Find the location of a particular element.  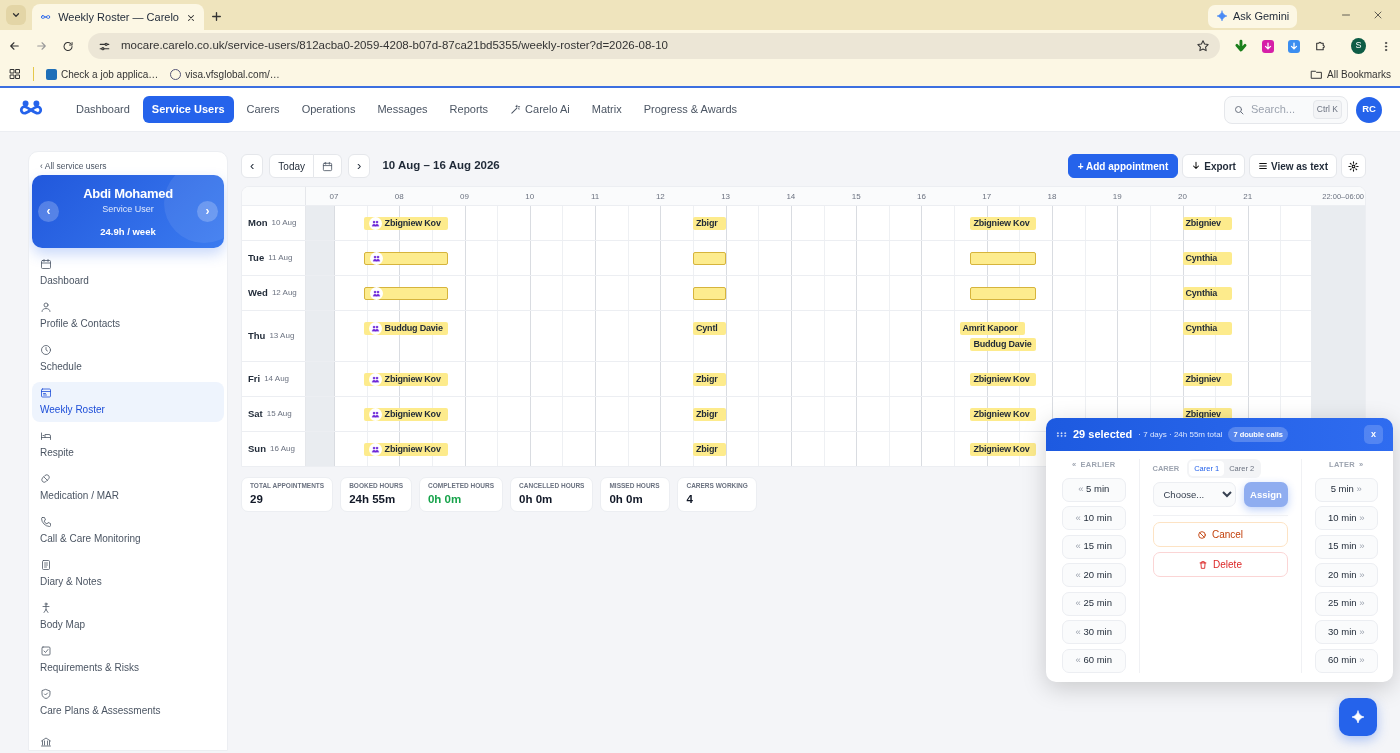

shift-time-button: 30 min » is located at coordinates (1346, 632).